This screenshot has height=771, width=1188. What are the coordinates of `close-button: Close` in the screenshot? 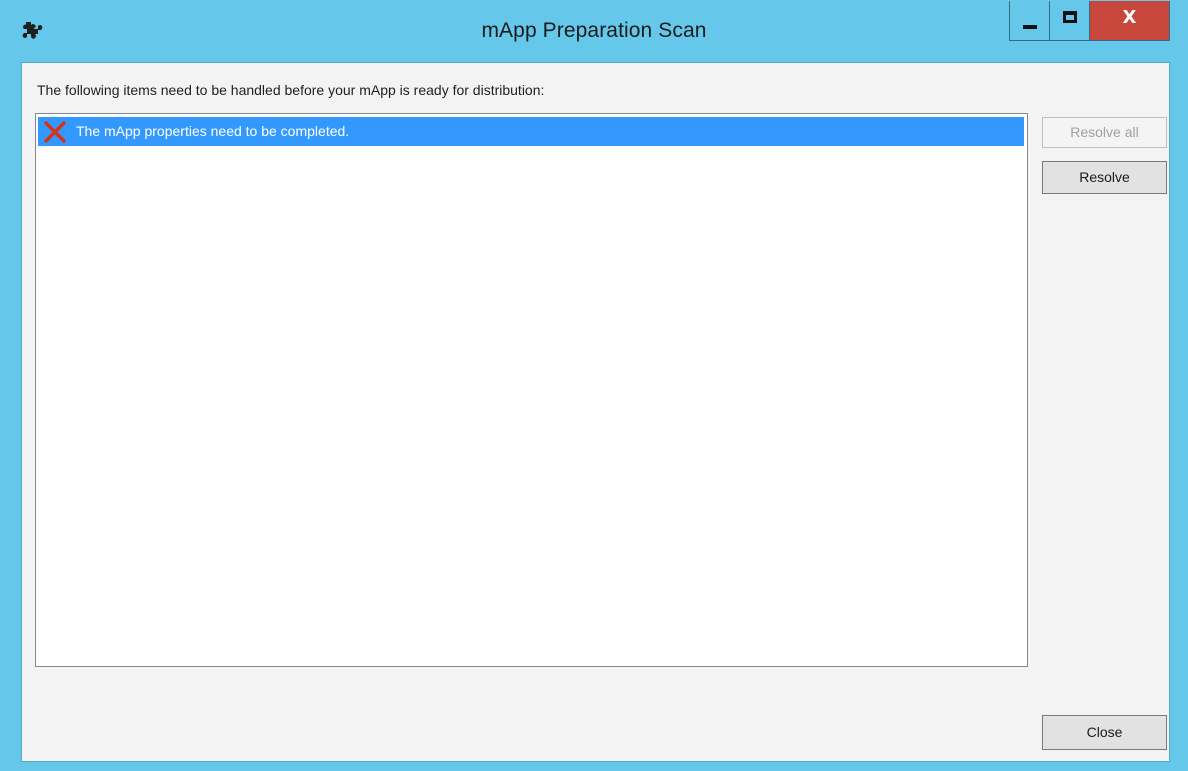 It's located at (1104, 732).